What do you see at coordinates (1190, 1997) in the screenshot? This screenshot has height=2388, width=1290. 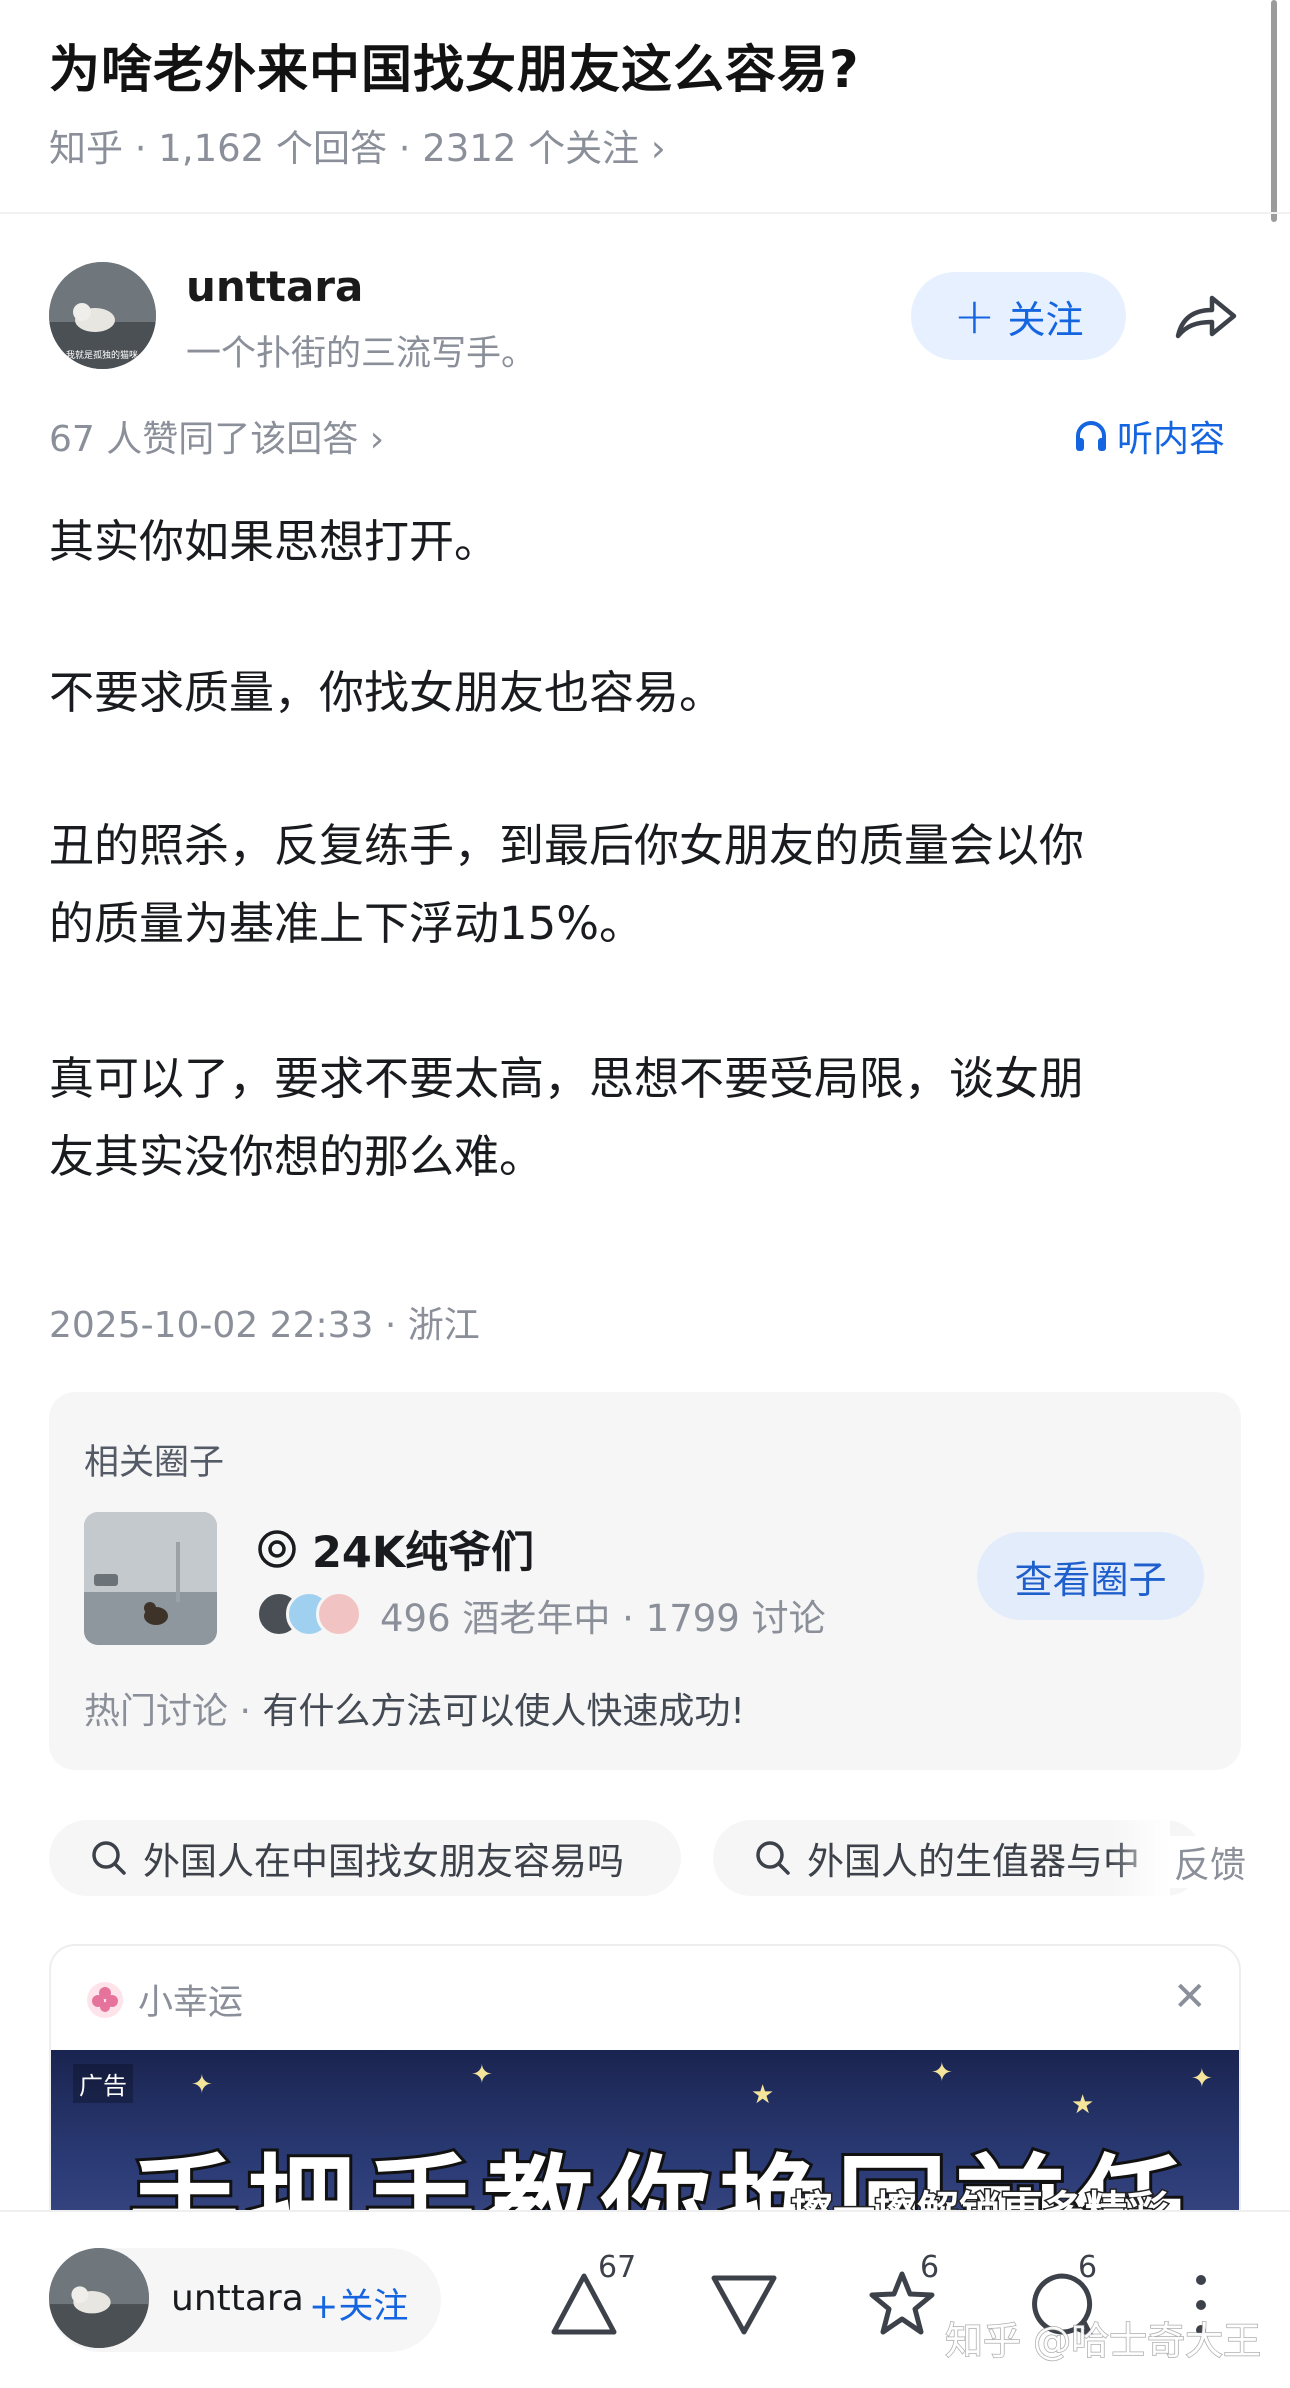 I see `close-icon: ✕` at bounding box center [1190, 1997].